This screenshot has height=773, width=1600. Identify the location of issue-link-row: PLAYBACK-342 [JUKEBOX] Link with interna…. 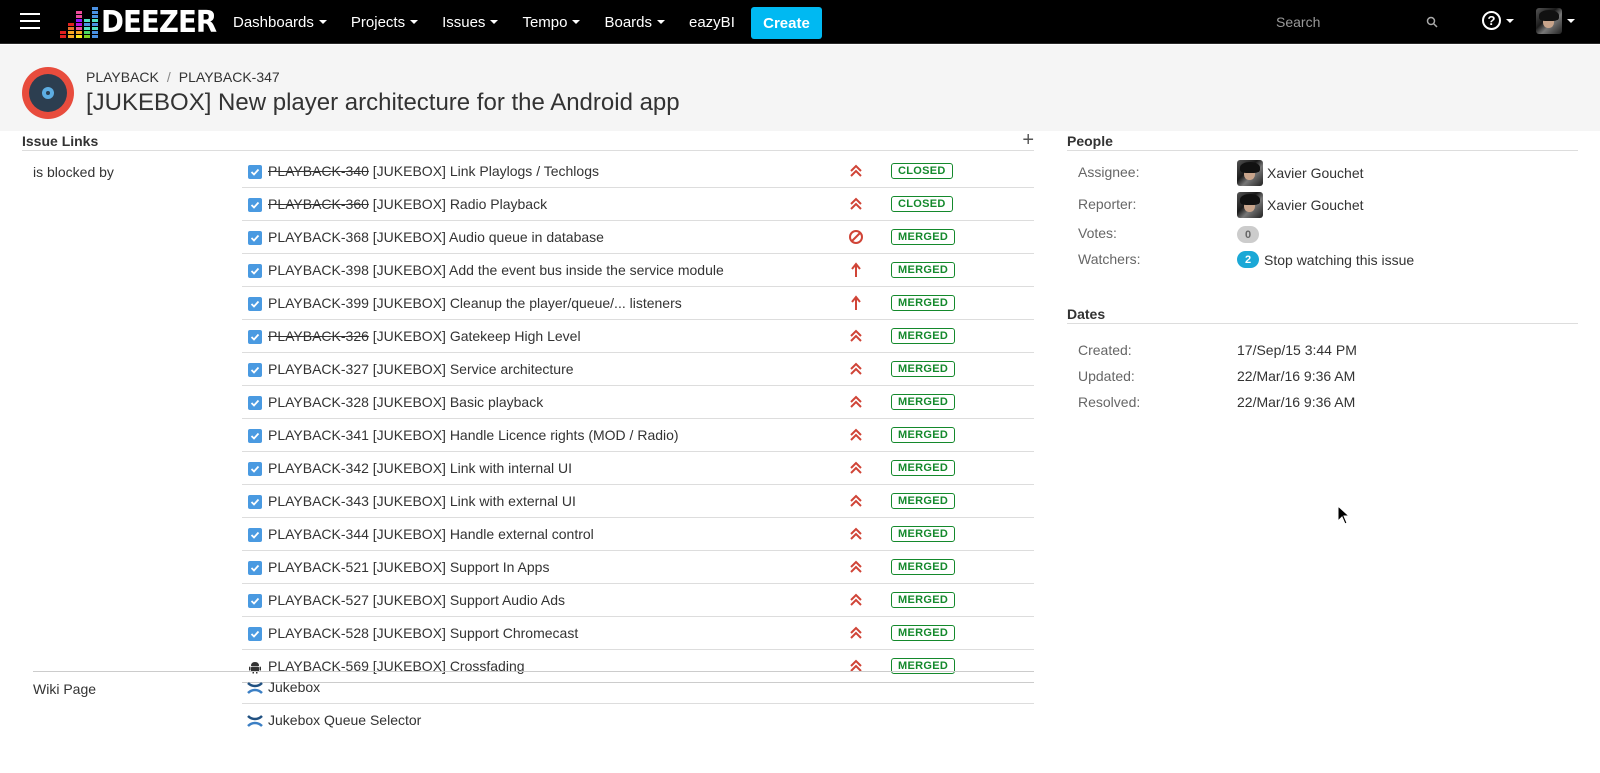
(638, 468).